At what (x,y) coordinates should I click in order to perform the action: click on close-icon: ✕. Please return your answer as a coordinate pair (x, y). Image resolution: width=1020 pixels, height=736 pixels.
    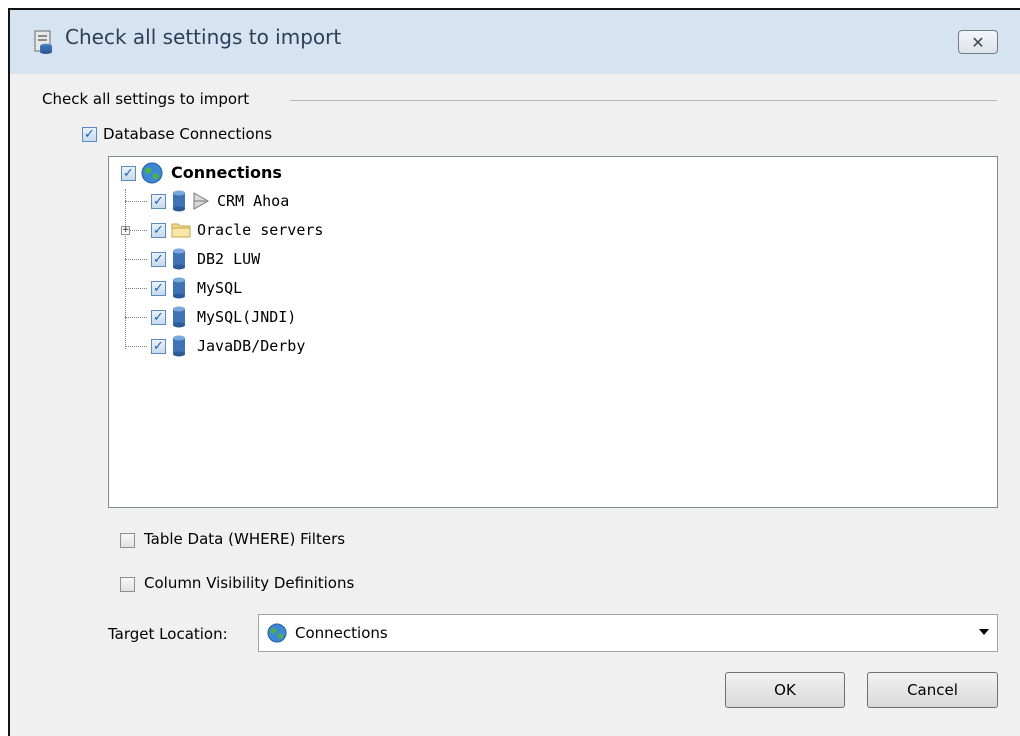
    Looking at the image, I should click on (978, 42).